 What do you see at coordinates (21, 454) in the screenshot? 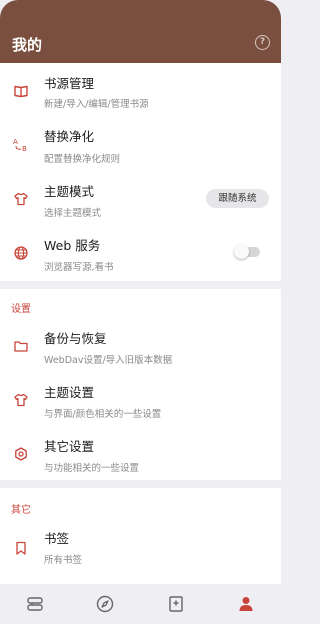
I see `settings-icon` at bounding box center [21, 454].